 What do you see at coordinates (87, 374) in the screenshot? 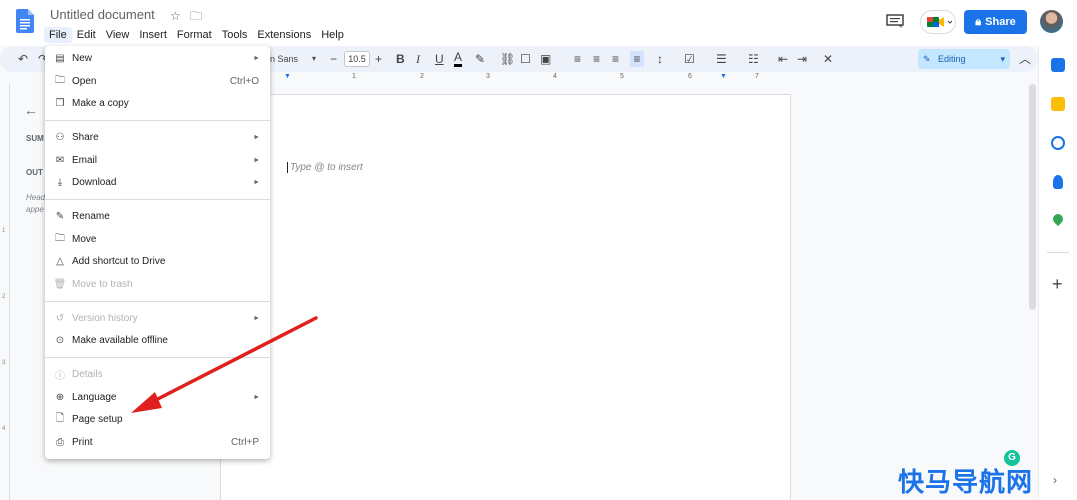
I see `menu-item-label: Details` at bounding box center [87, 374].